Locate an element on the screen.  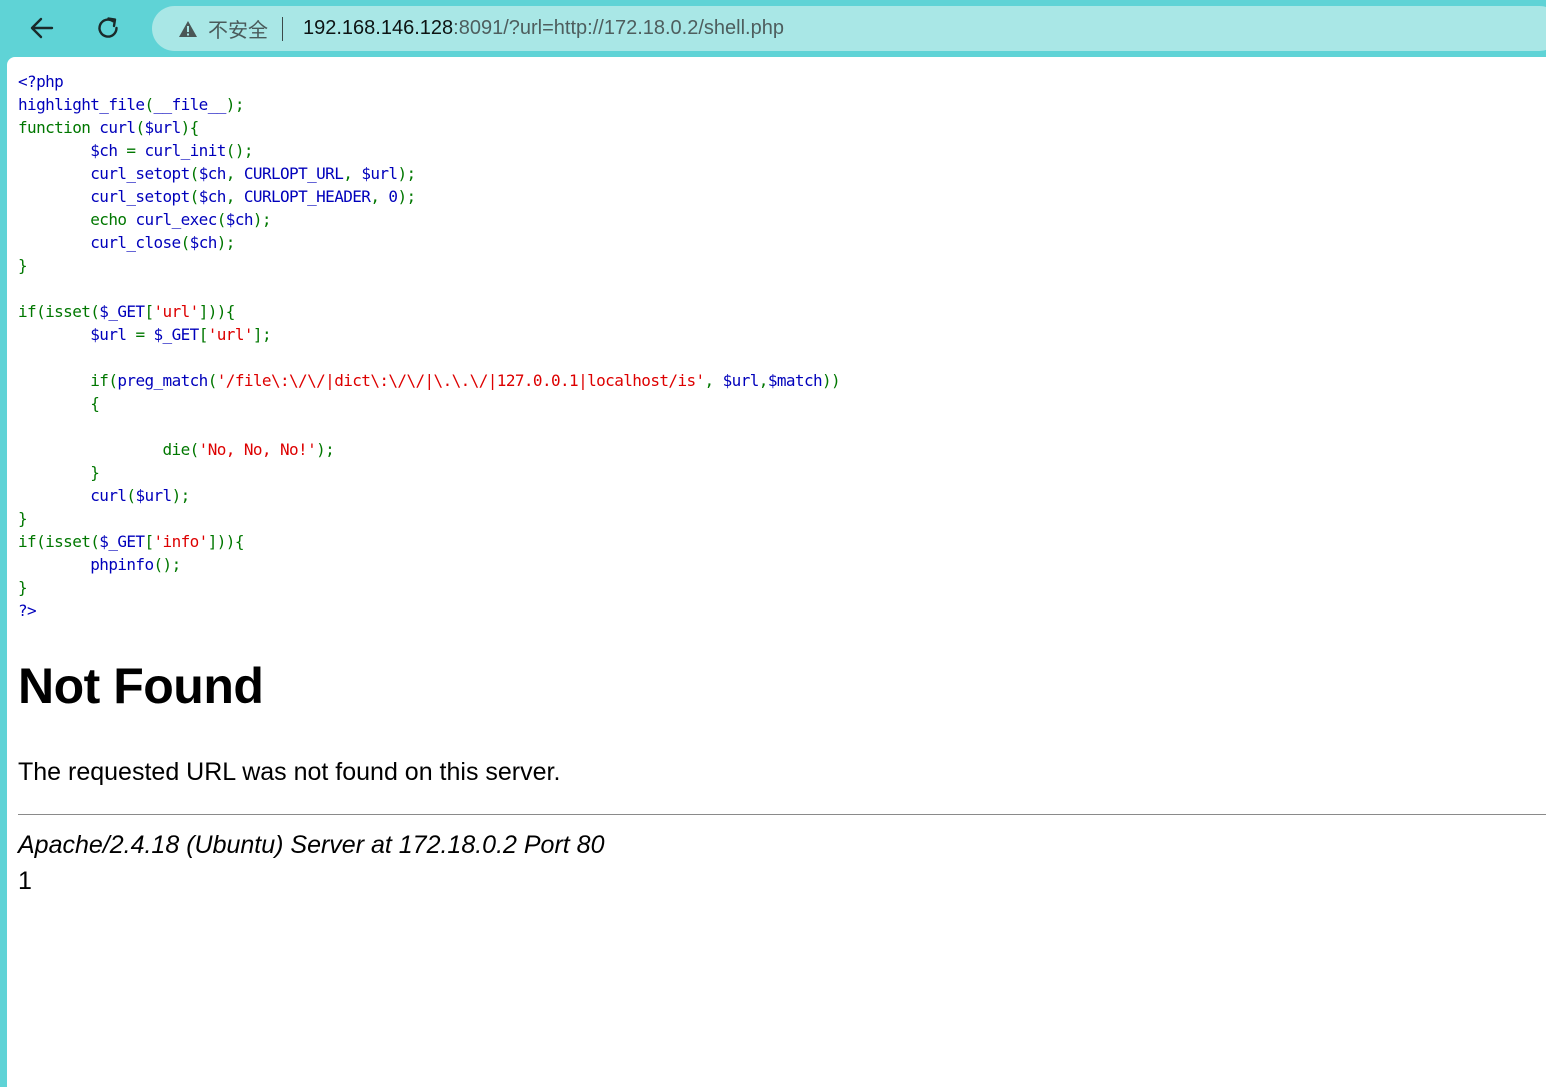
code-line: highlight_file(__file__); is located at coordinates (131, 104).